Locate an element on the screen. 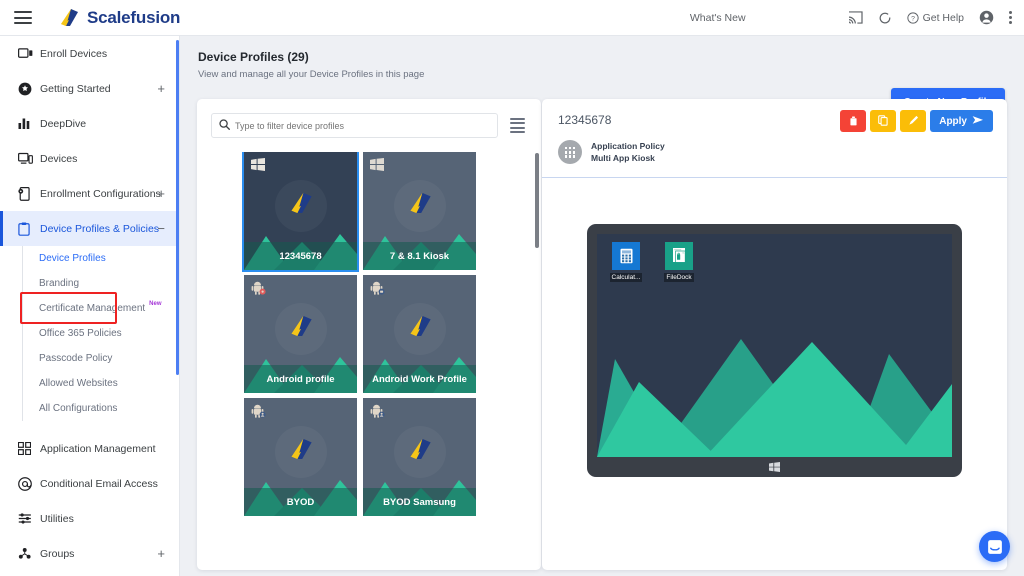 This screenshot has width=1024, height=576. sidebar-sublabel: Branding is located at coordinates (59, 283).